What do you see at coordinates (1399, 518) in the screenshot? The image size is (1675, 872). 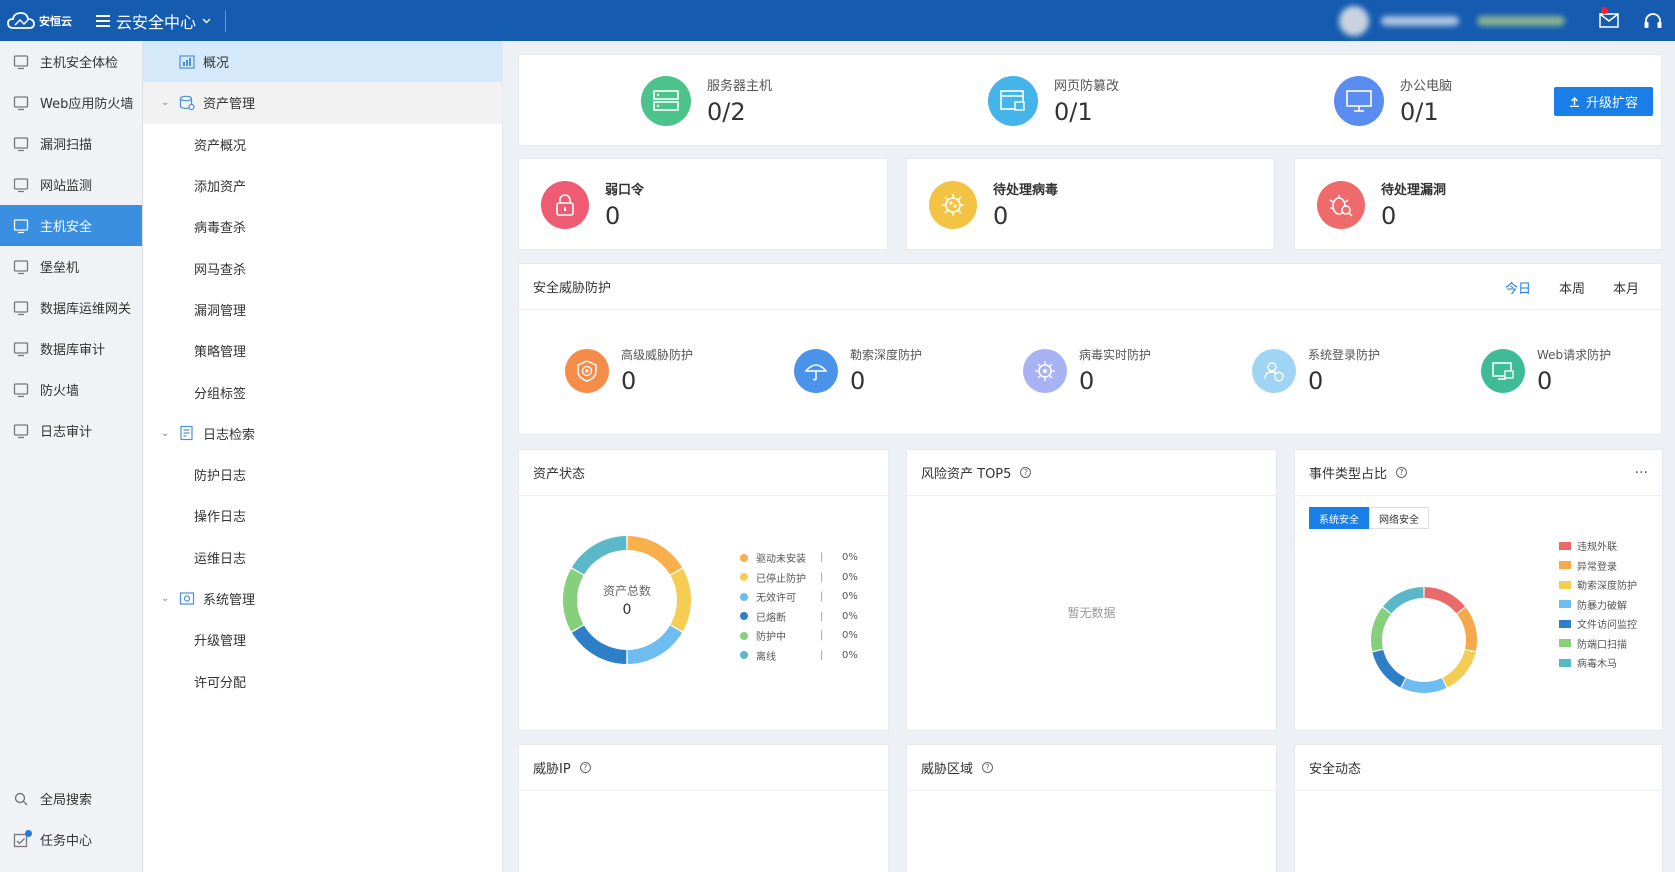 I see `tab-network-security: 网络安全` at bounding box center [1399, 518].